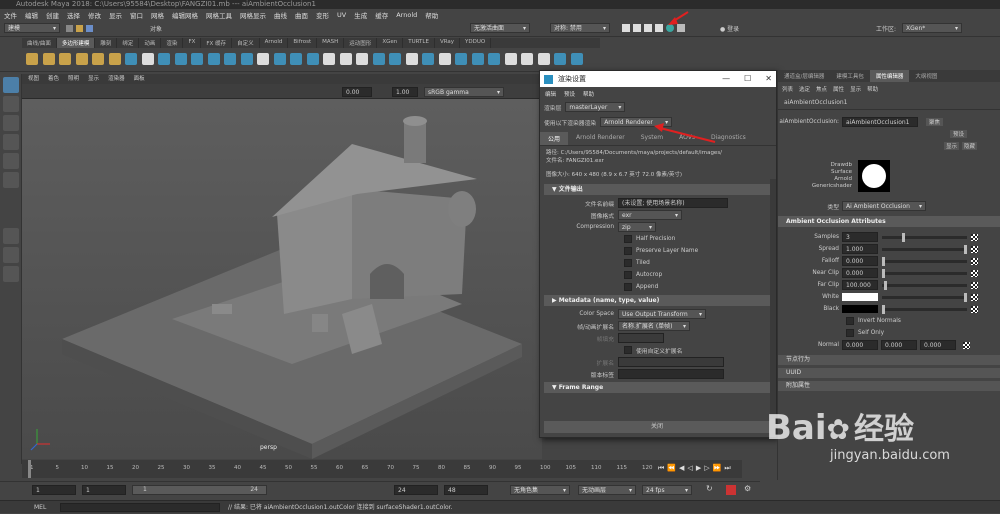 Image resolution: width=1000 pixels, height=514 pixels. What do you see at coordinates (687, 135) in the screenshot?
I see `arrow-to-renderer` at bounding box center [687, 135].